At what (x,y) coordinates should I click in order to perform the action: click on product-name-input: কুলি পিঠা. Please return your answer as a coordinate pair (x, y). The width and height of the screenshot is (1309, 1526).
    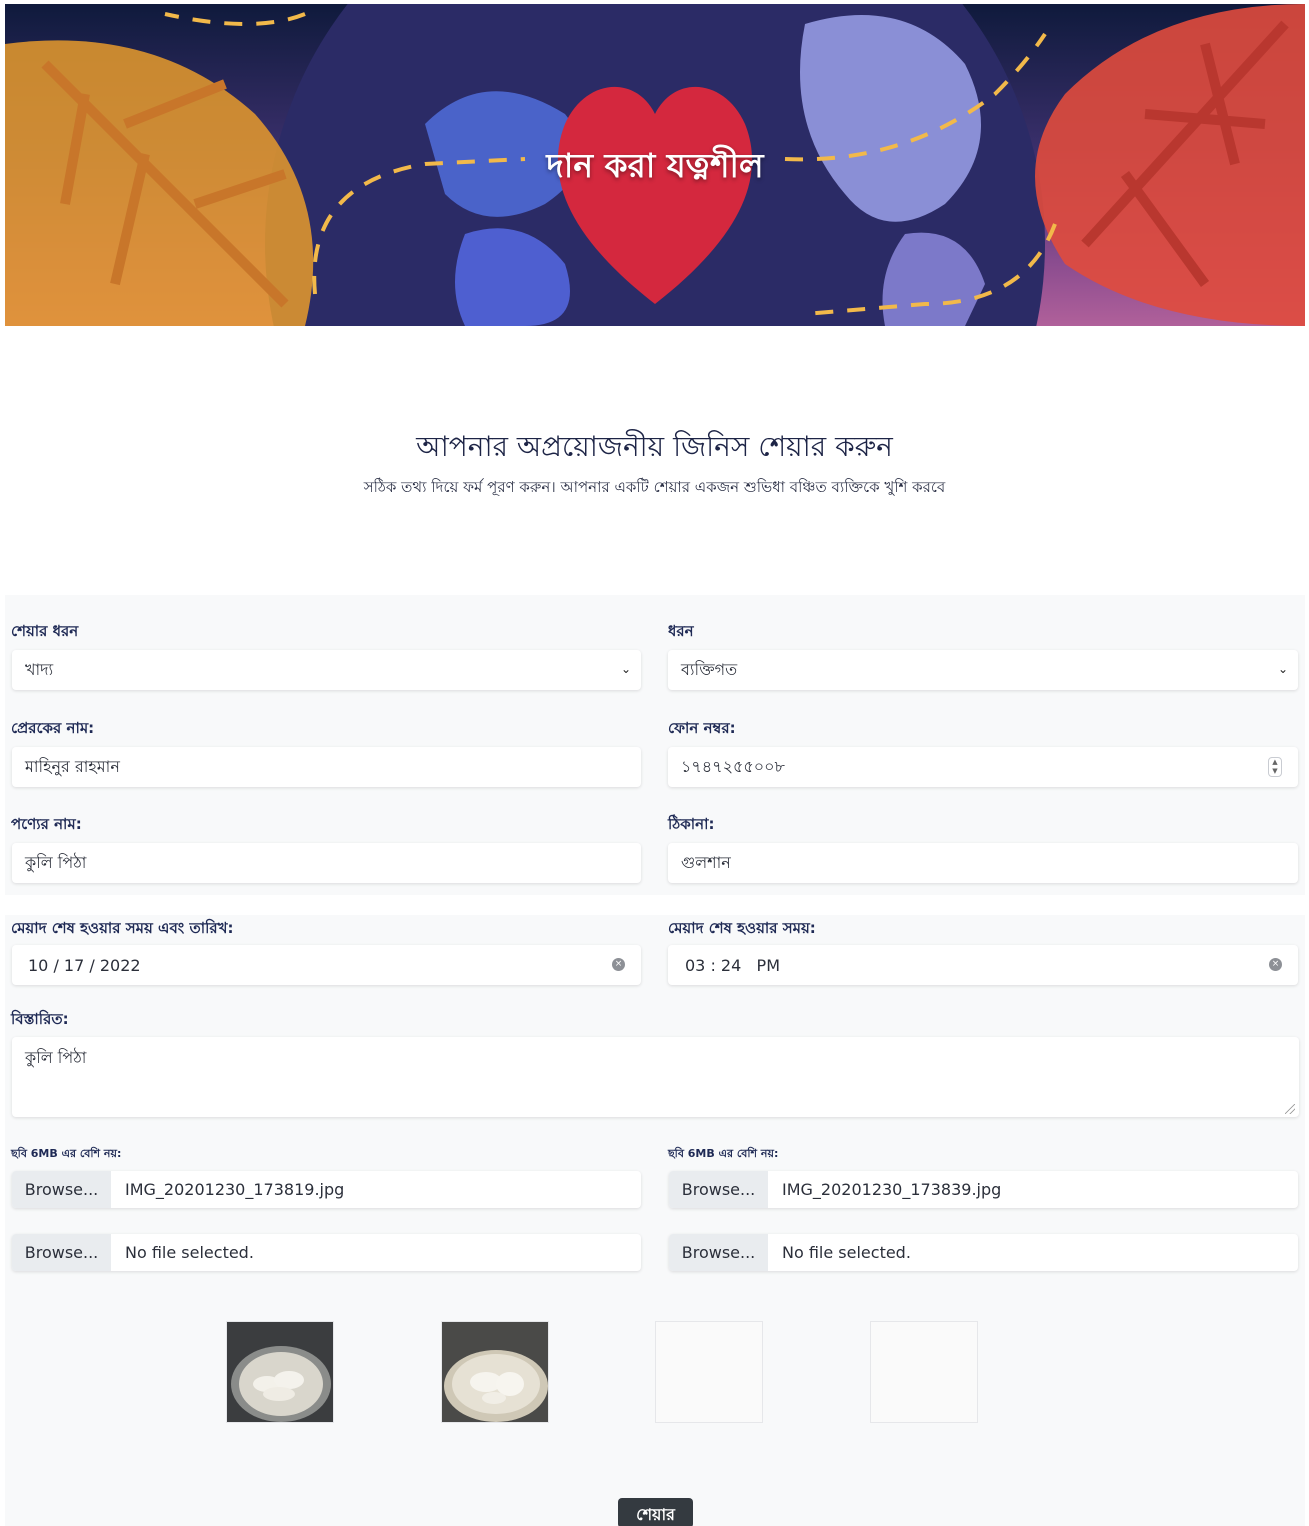
    Looking at the image, I should click on (326, 863).